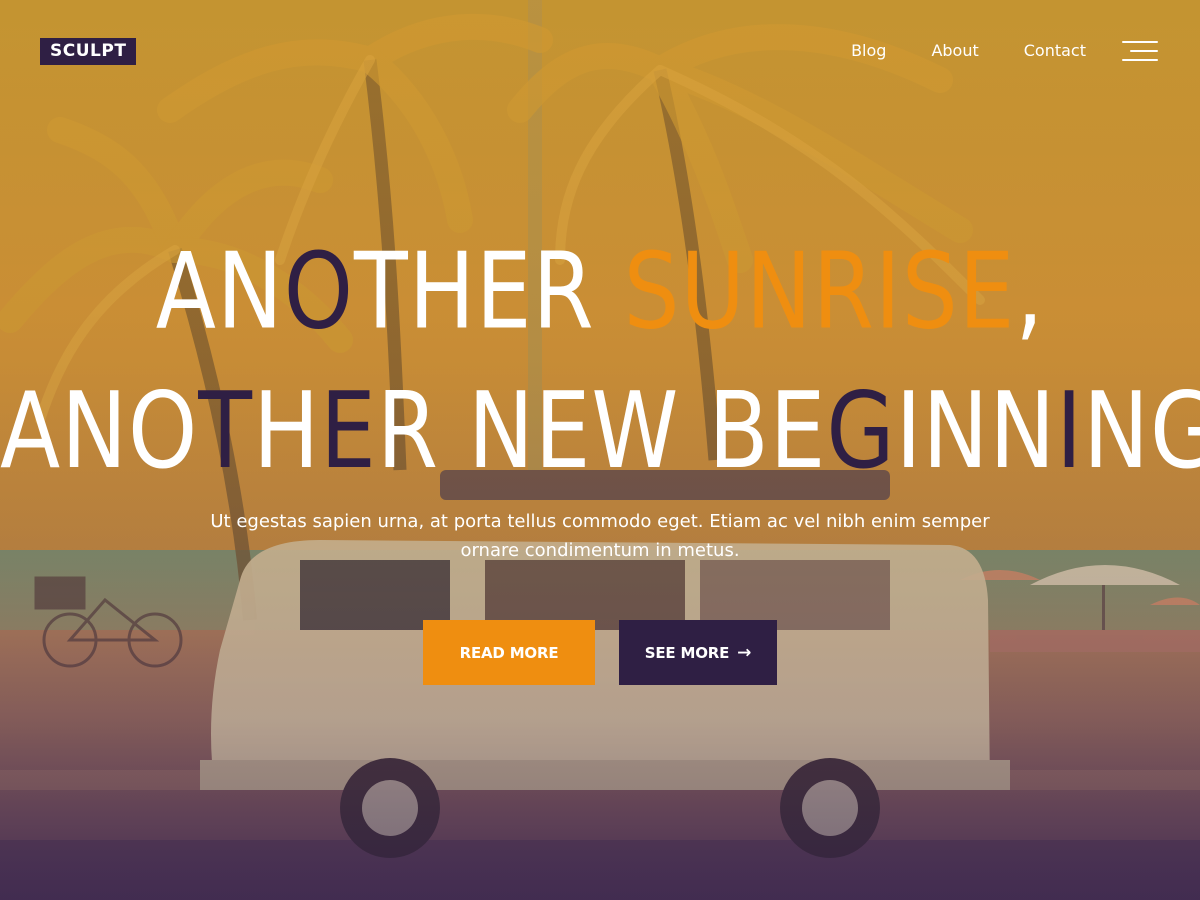  I want to click on headline-segment: H, so click(287, 430).